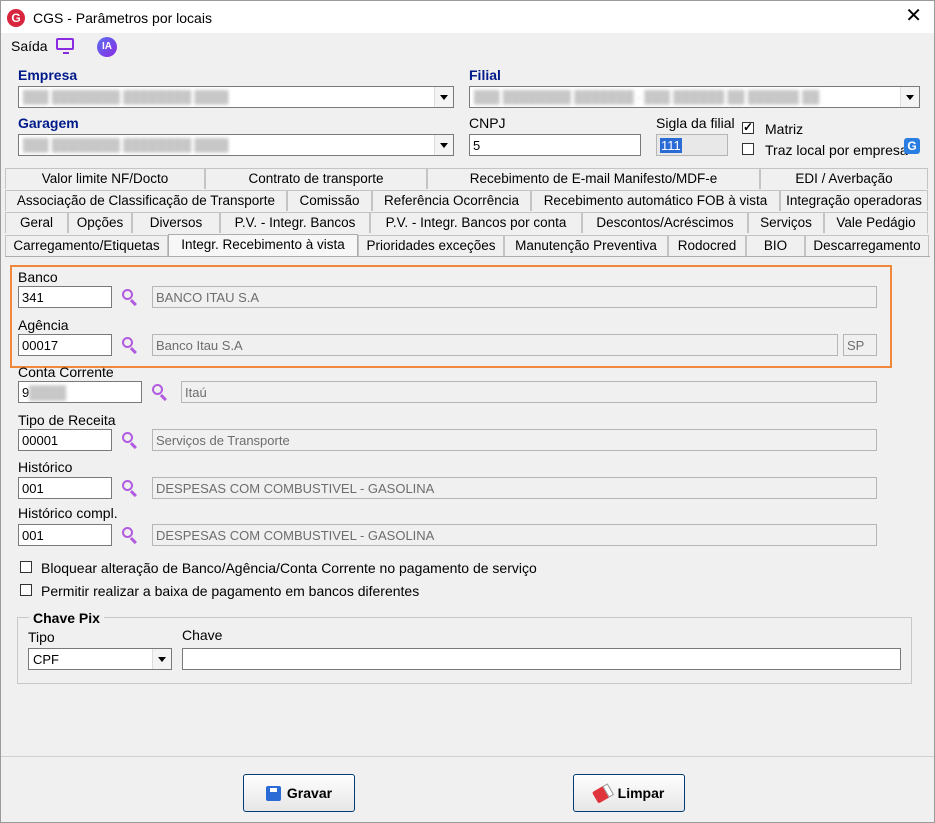 Image resolution: width=935 pixels, height=823 pixels. Describe the element at coordinates (48, 75) in the screenshot. I see `empresa-label: Empresa` at that location.